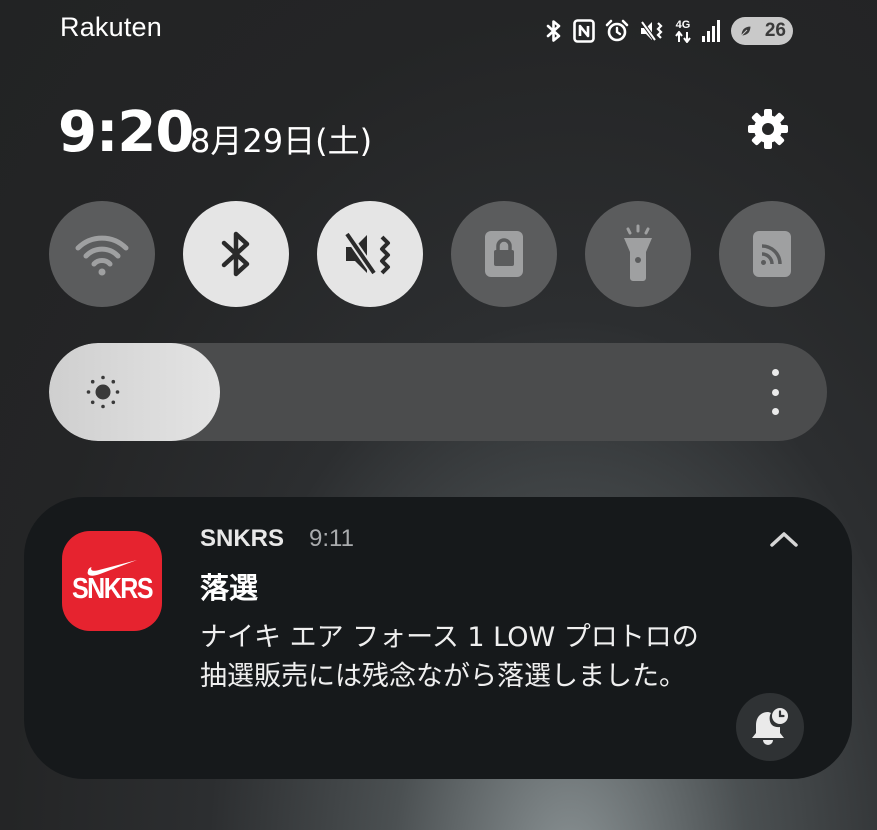 This screenshot has height=830, width=877. I want to click on flashlight-icon, so click(638, 252).